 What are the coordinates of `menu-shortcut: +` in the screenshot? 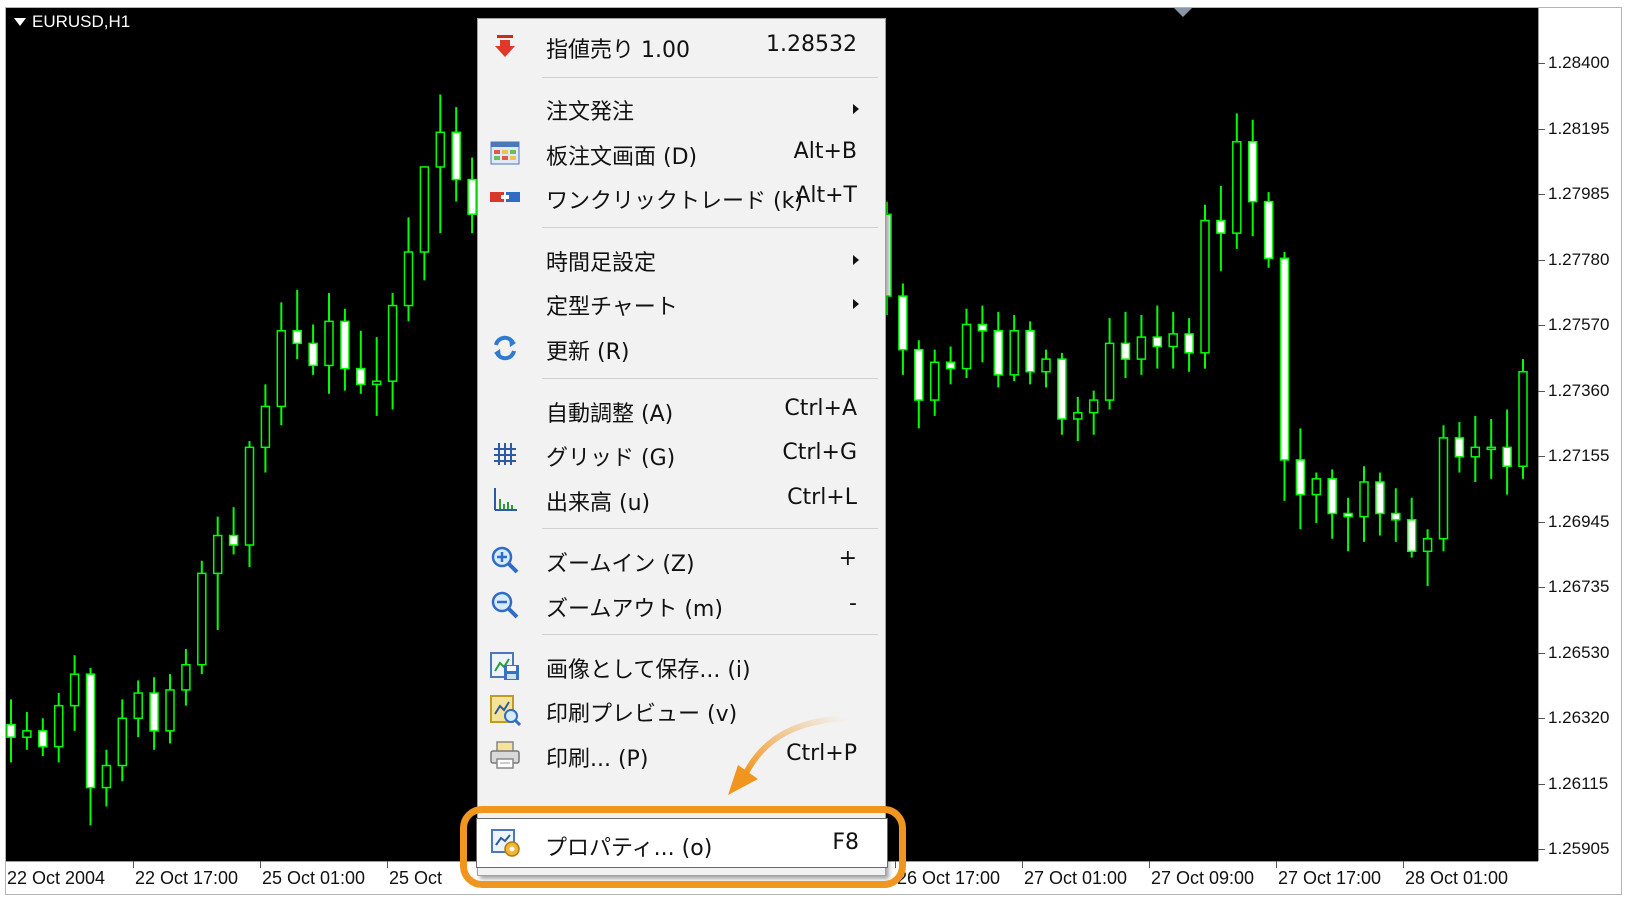 It's located at (847, 558).